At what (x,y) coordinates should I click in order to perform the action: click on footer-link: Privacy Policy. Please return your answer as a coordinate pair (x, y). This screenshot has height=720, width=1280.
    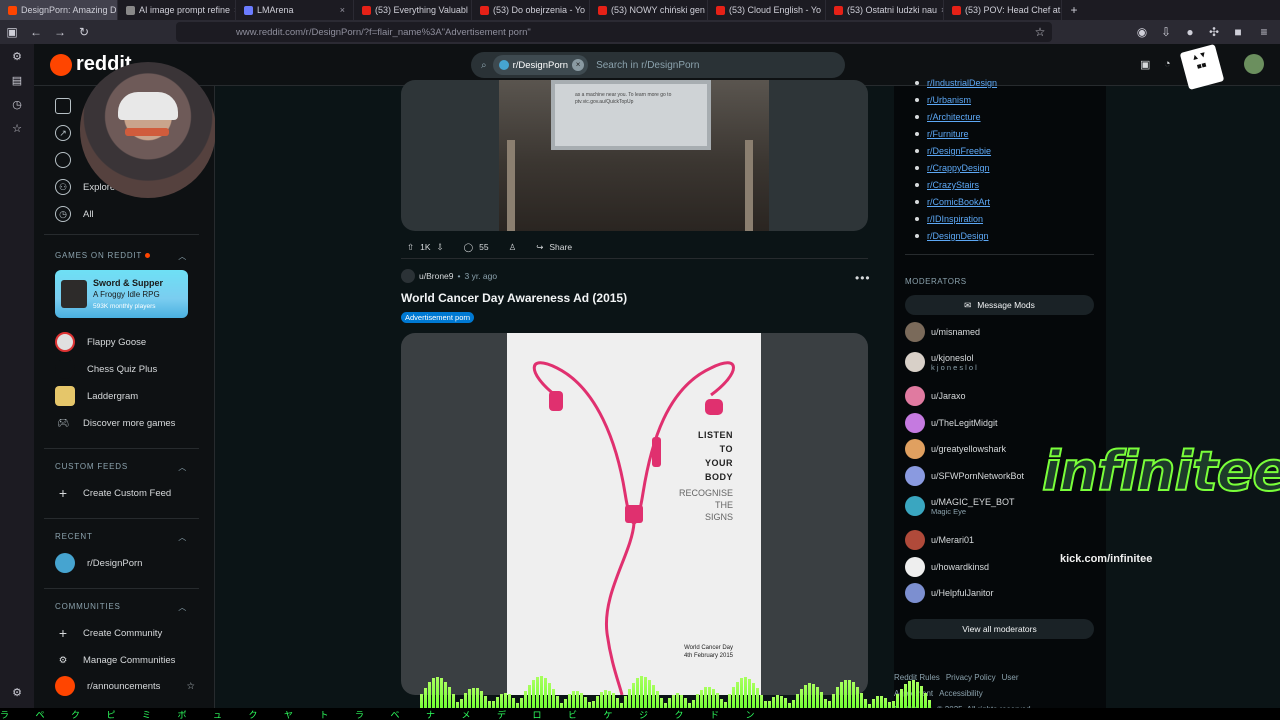
    Looking at the image, I should click on (971, 677).